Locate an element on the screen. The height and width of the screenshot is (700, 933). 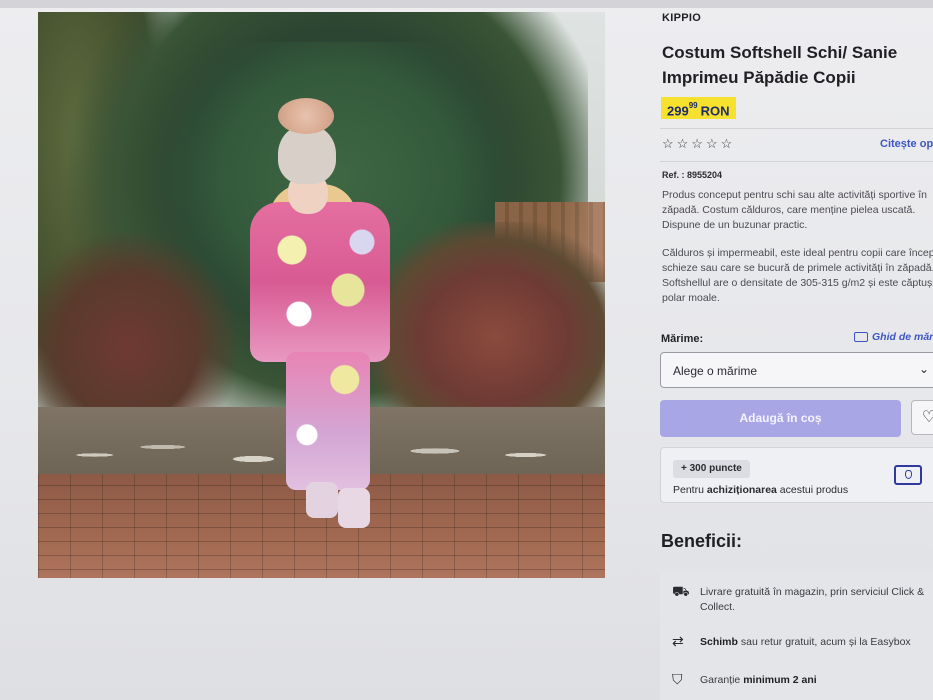
size-select-value: Alege o mărime is located at coordinates (715, 371).